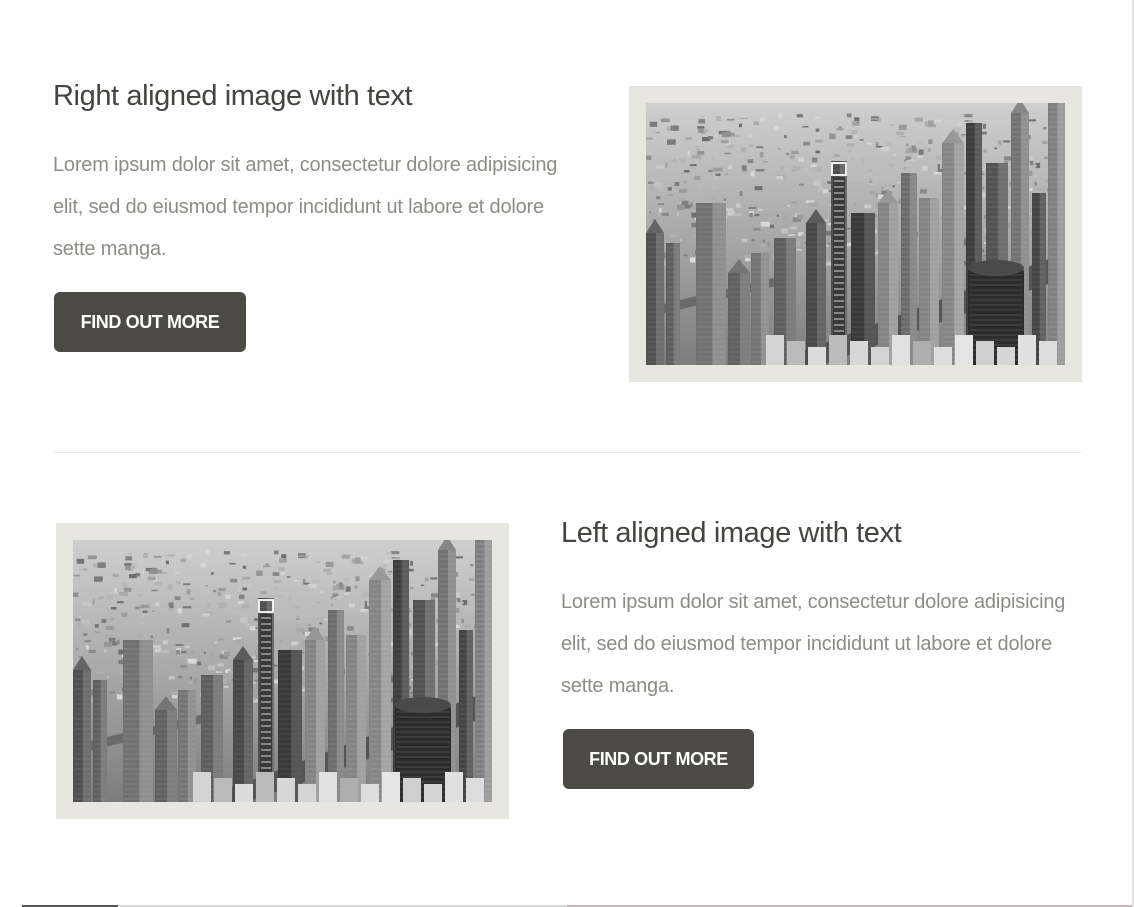 The width and height of the screenshot is (1134, 907). What do you see at coordinates (731, 533) in the screenshot?
I see `section-heading: Left aligned image with text` at bounding box center [731, 533].